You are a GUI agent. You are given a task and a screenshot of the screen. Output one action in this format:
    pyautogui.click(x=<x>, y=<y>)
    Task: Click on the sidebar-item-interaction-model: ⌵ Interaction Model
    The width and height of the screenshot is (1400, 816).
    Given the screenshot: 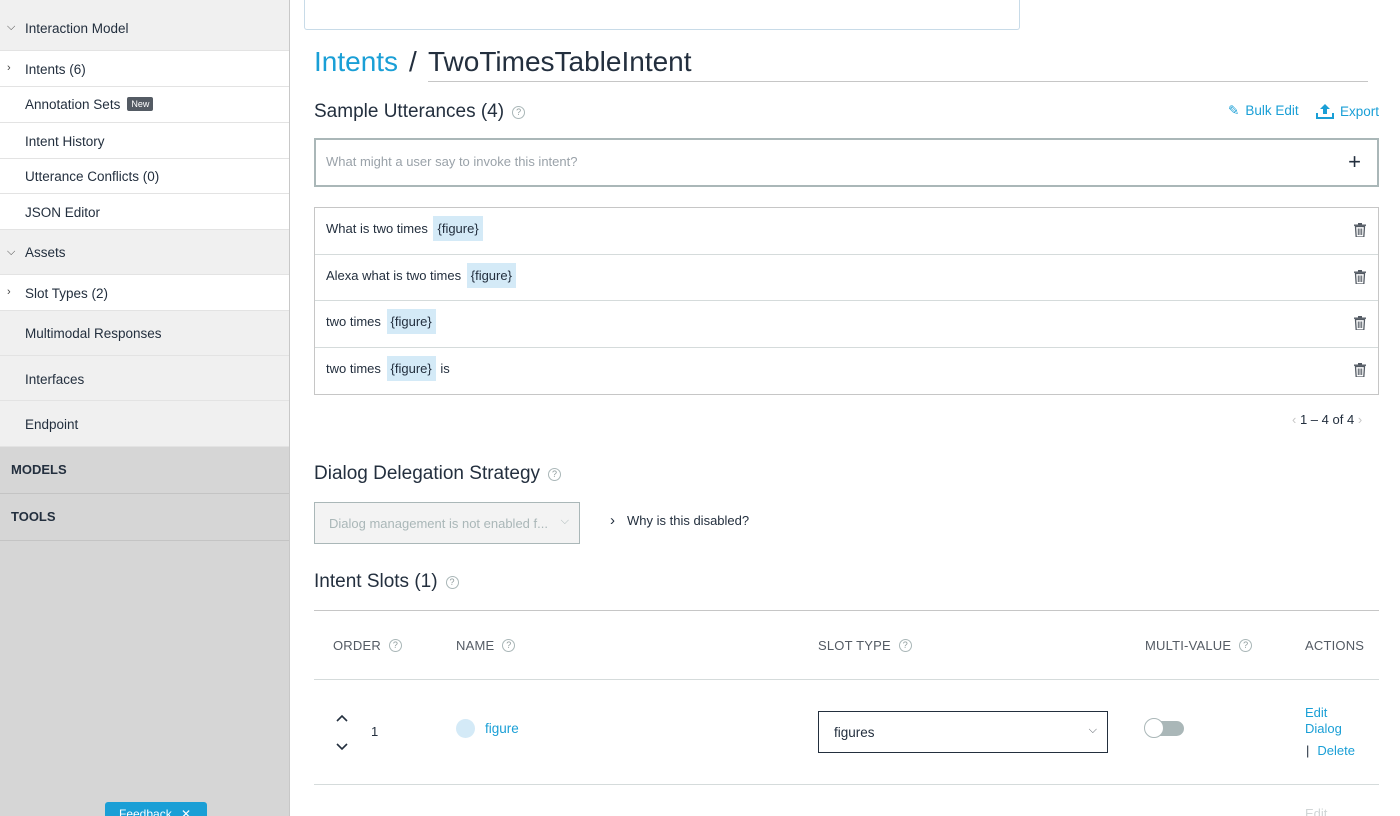 What is the action you would take?
    pyautogui.click(x=144, y=25)
    